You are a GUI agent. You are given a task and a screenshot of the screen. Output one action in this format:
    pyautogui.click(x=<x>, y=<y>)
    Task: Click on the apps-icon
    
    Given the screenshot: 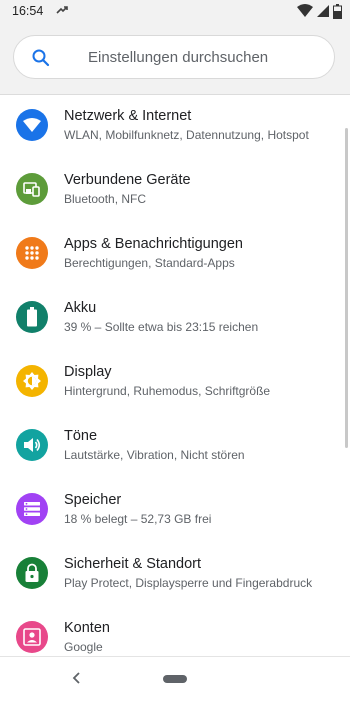 What is the action you would take?
    pyautogui.click(x=32, y=253)
    